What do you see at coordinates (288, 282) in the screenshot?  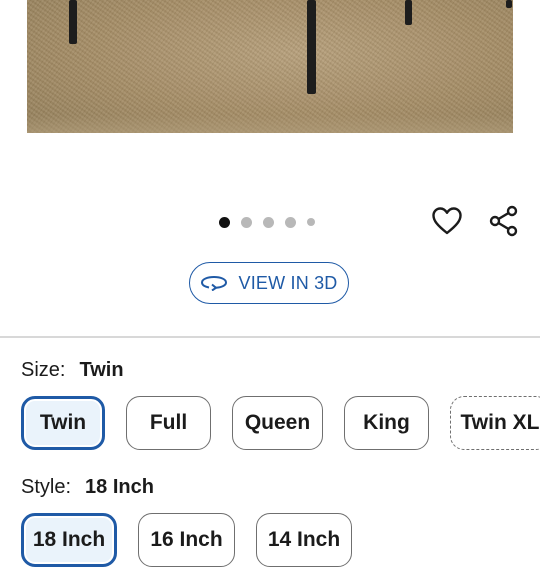 I see `view-in-3d-label: VIEW IN 3D` at bounding box center [288, 282].